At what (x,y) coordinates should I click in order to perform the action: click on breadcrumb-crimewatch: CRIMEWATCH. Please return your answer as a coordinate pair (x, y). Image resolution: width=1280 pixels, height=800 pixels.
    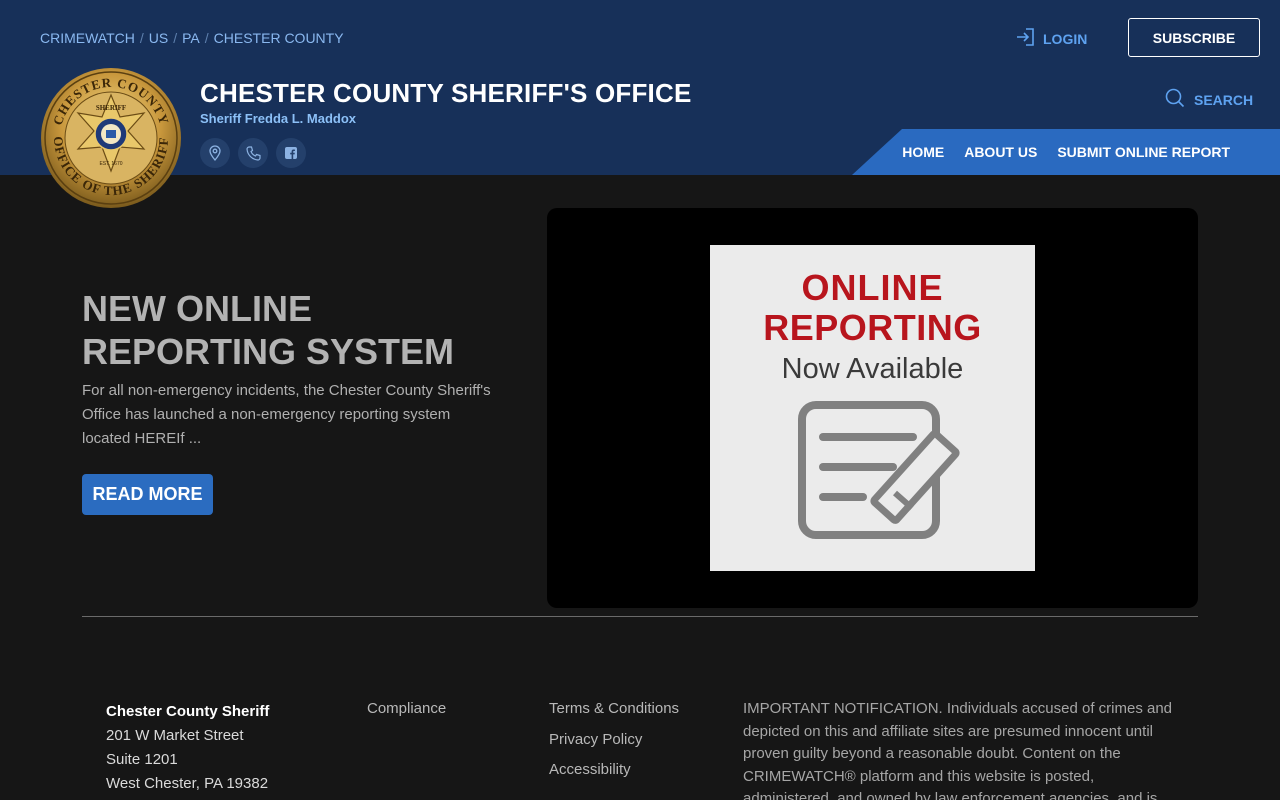
    Looking at the image, I should click on (87, 38).